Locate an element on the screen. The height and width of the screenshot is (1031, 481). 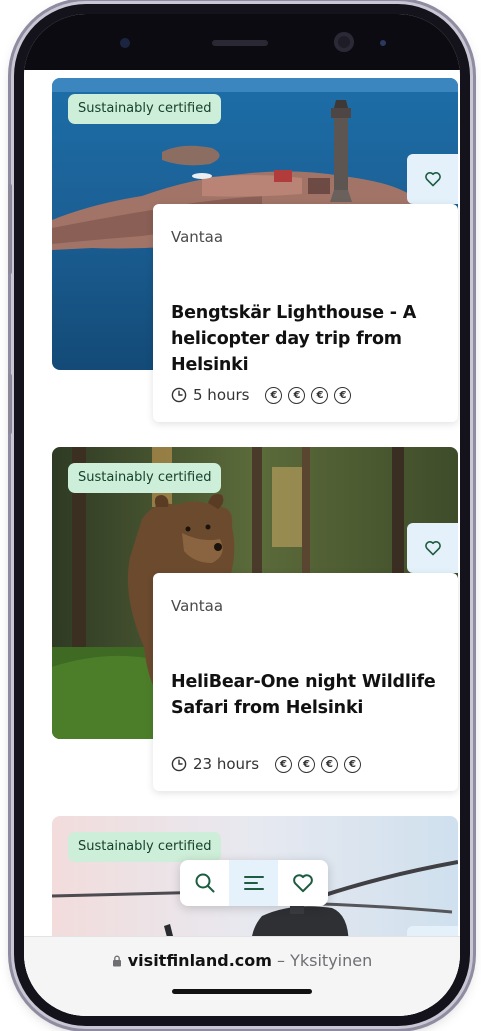
duration-label: 5 hours is located at coordinates (221, 395).